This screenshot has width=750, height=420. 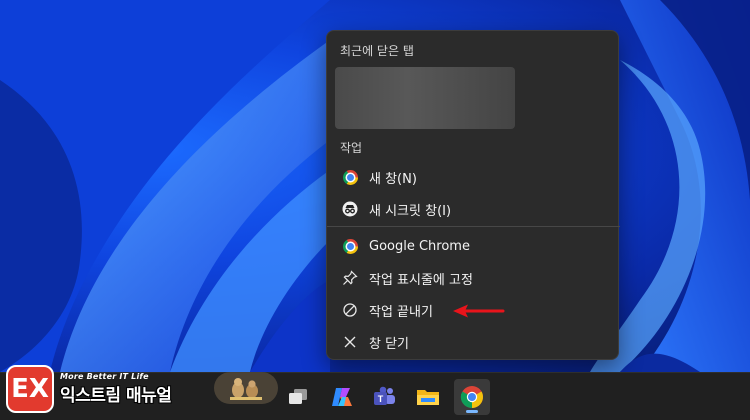 I want to click on file-explorer-icon, so click(x=428, y=397).